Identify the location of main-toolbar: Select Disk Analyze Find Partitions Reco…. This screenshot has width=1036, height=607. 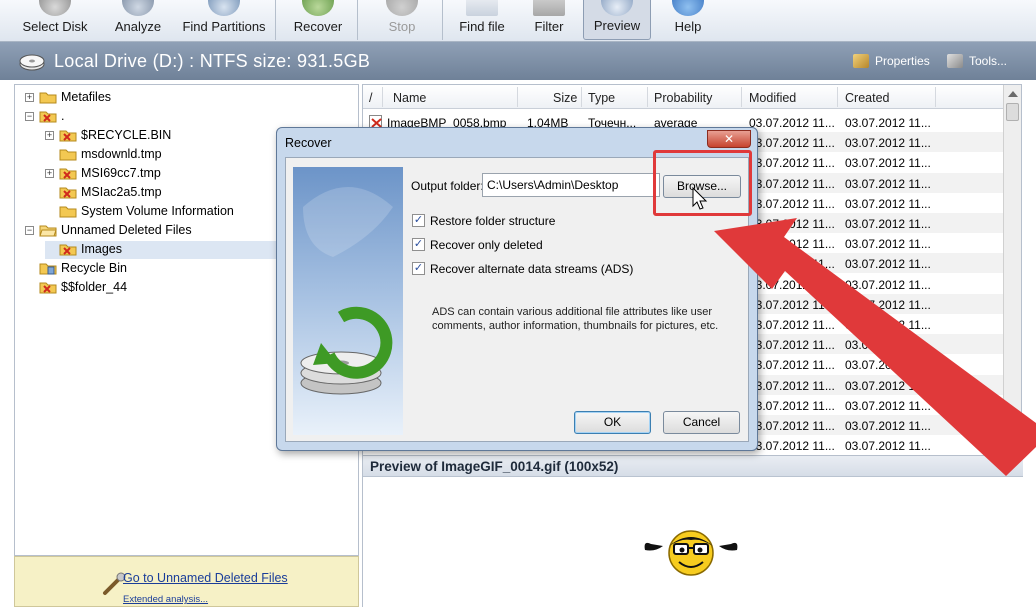
(518, 21).